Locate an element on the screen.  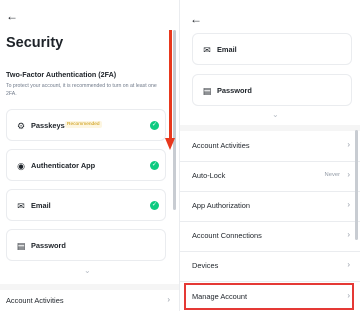
arrow-shaft is located at coordinates (170, 86).